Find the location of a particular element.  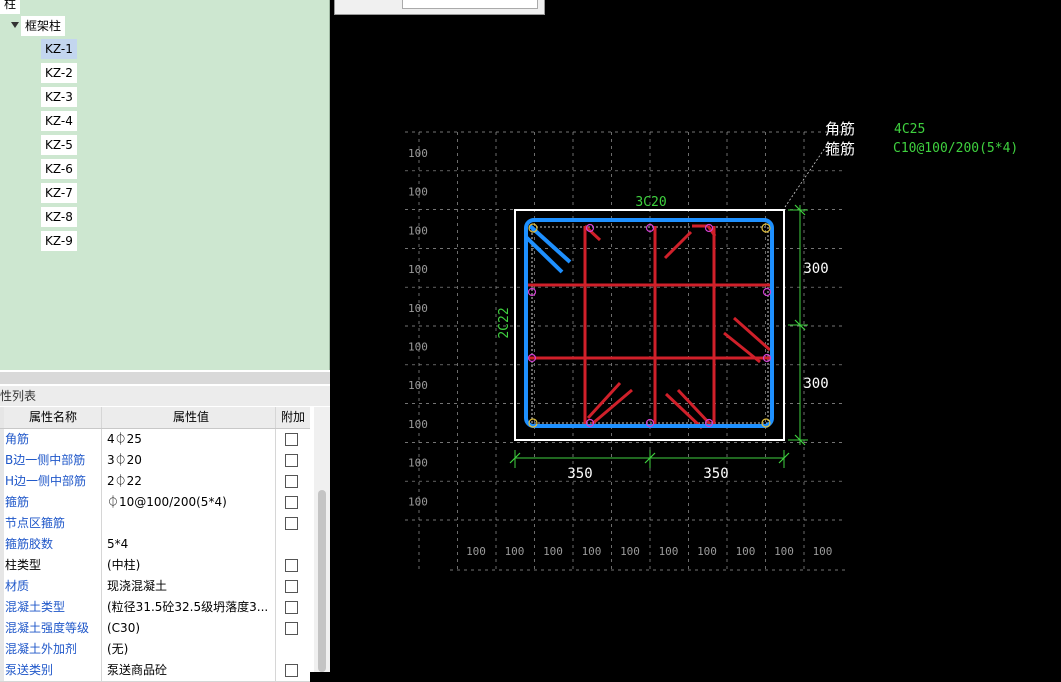

scrollbar-thumb is located at coordinates (322, 581).